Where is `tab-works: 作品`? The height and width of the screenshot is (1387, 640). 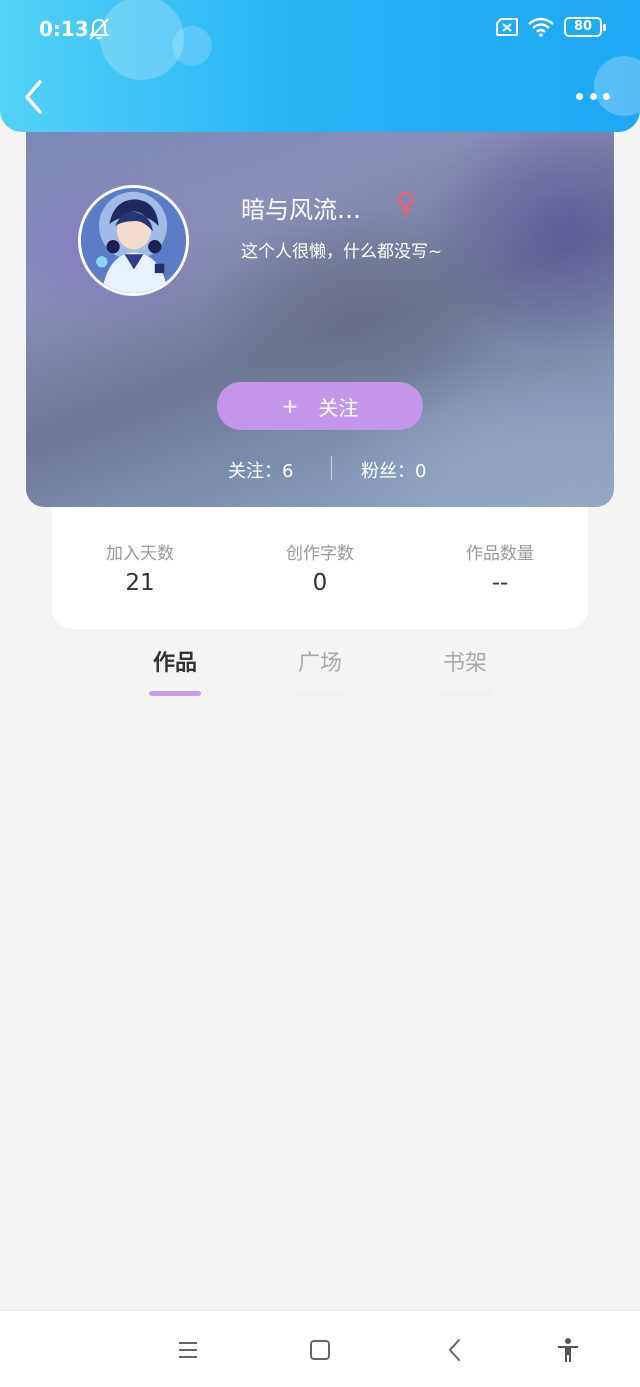
tab-works: 作品 is located at coordinates (175, 670).